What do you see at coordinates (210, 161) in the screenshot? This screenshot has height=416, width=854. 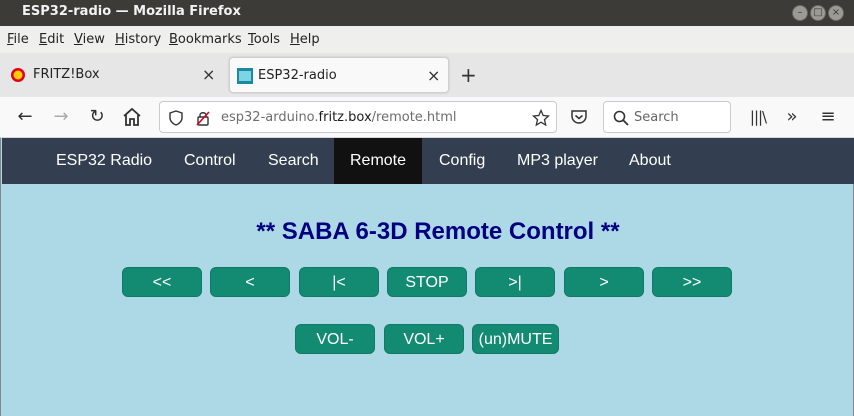 I see `nav-control: Control` at bounding box center [210, 161].